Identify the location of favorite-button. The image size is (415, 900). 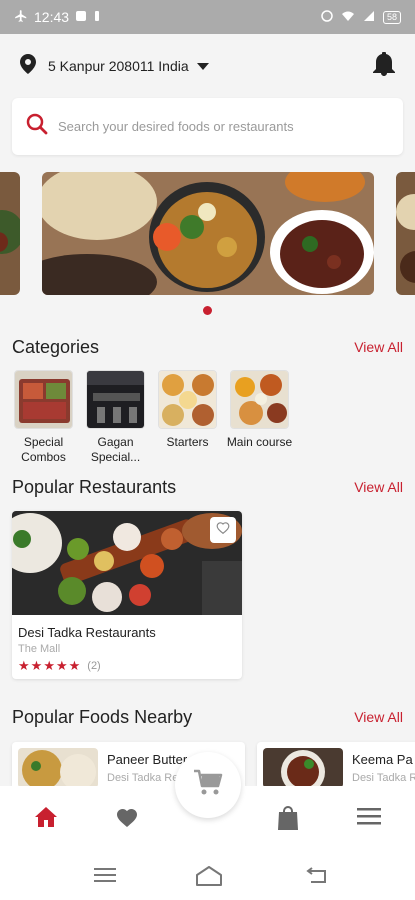
(223, 530).